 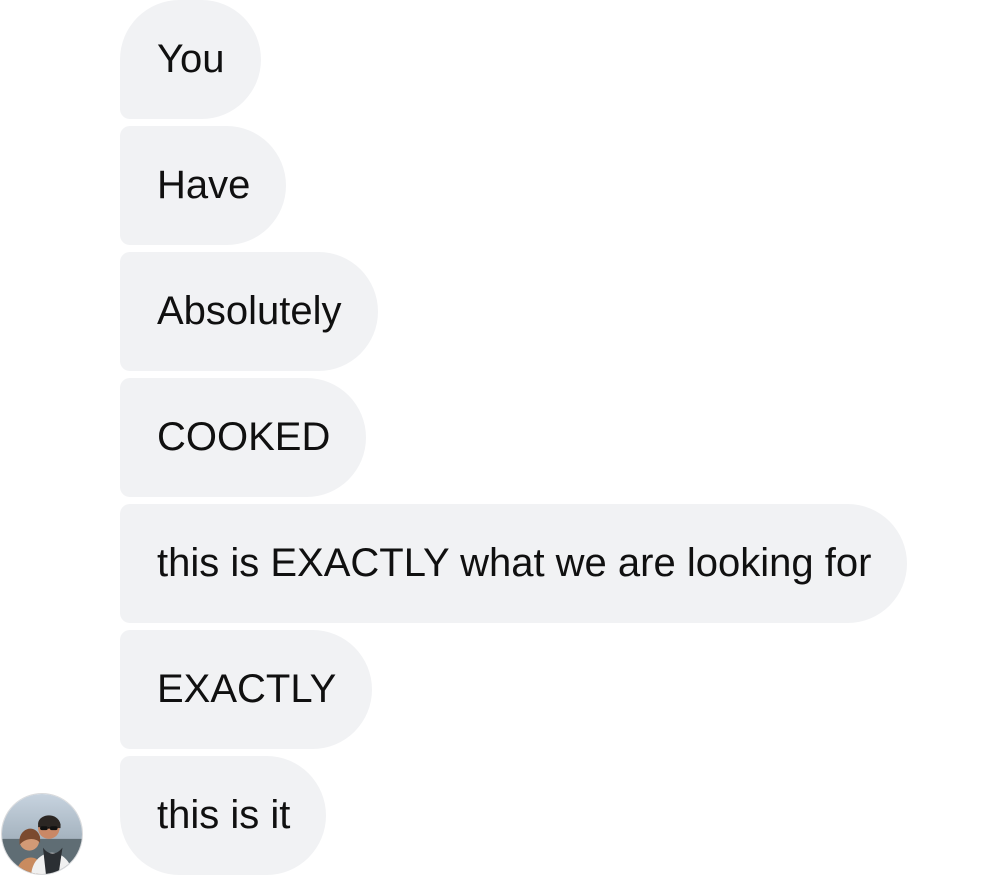 I want to click on message-text: EXACTLY, so click(x=247, y=689).